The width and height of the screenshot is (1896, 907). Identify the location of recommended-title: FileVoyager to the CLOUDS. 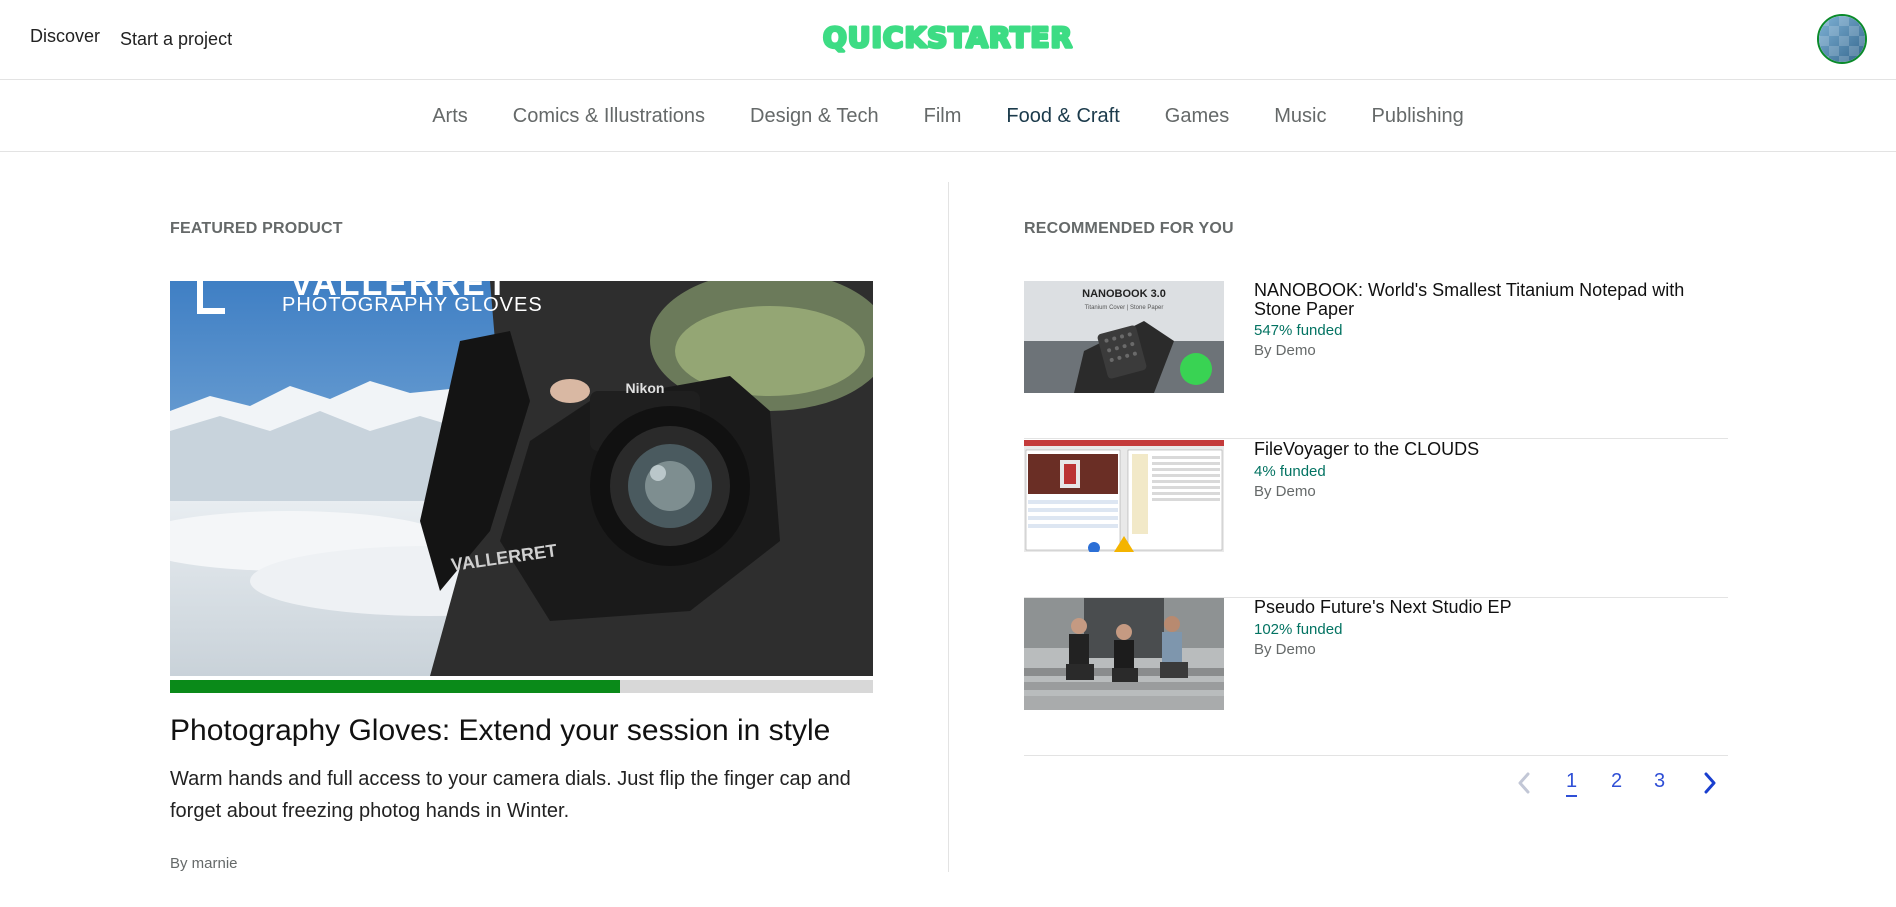
(1491, 449).